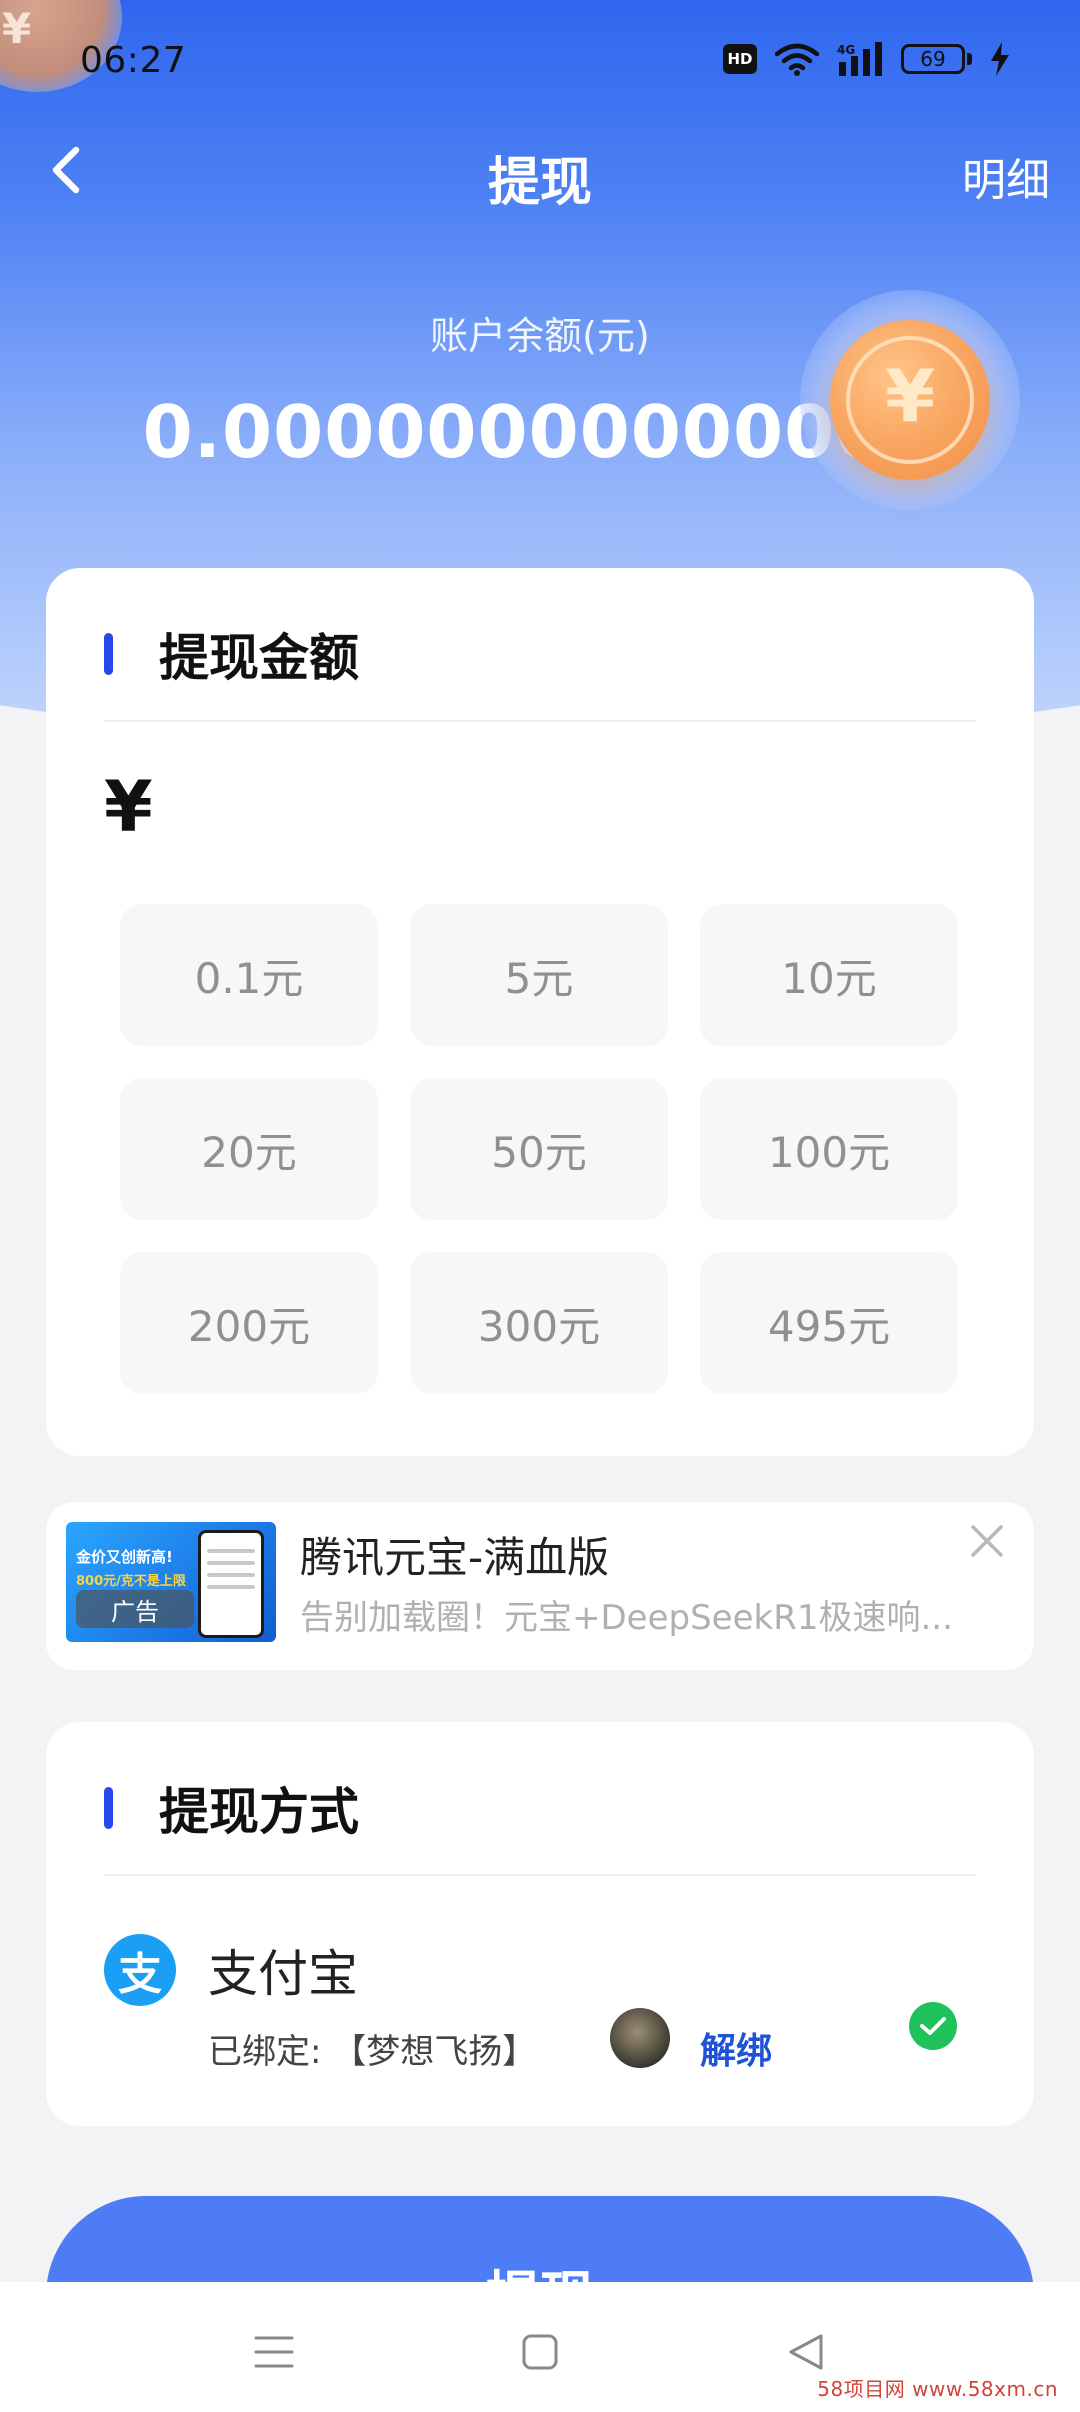 The width and height of the screenshot is (1080, 2412). Describe the element at coordinates (806, 2352) in the screenshot. I see `back-triangle-icon` at that location.